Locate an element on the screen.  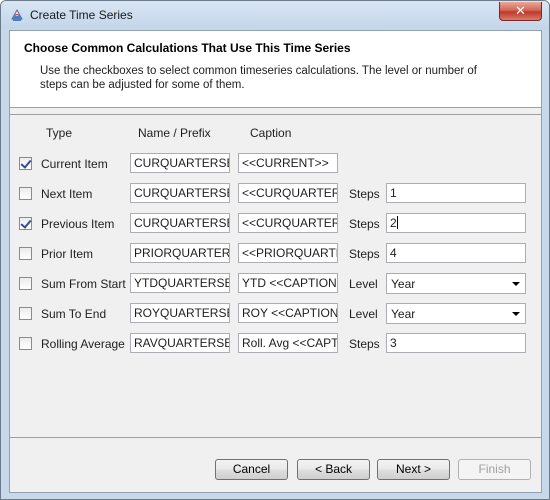
caption-field: YTD <<CAPTION>> is located at coordinates (288, 283).